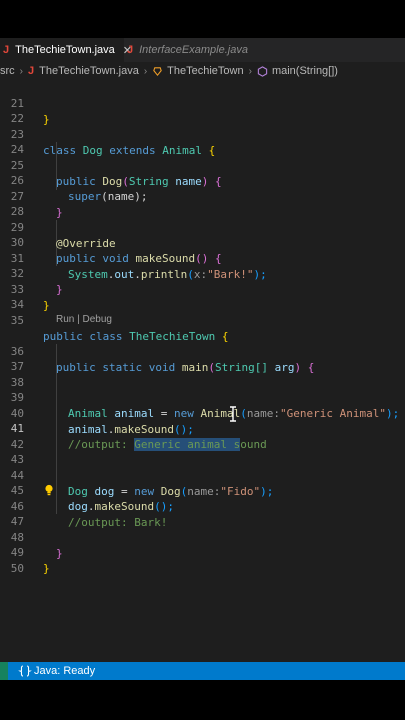 Image resolution: width=405 pixels, height=720 pixels. What do you see at coordinates (17, 568) in the screenshot?
I see `code-line: 50` at bounding box center [17, 568].